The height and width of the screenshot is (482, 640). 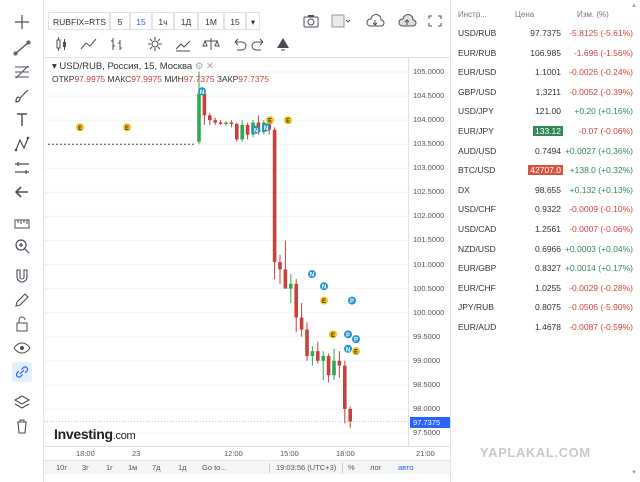 What do you see at coordinates (545, 308) in the screenshot?
I see `watchlist-row: JPY/RUB 0.8075 -0.0506 (-5.90%)` at bounding box center [545, 308].